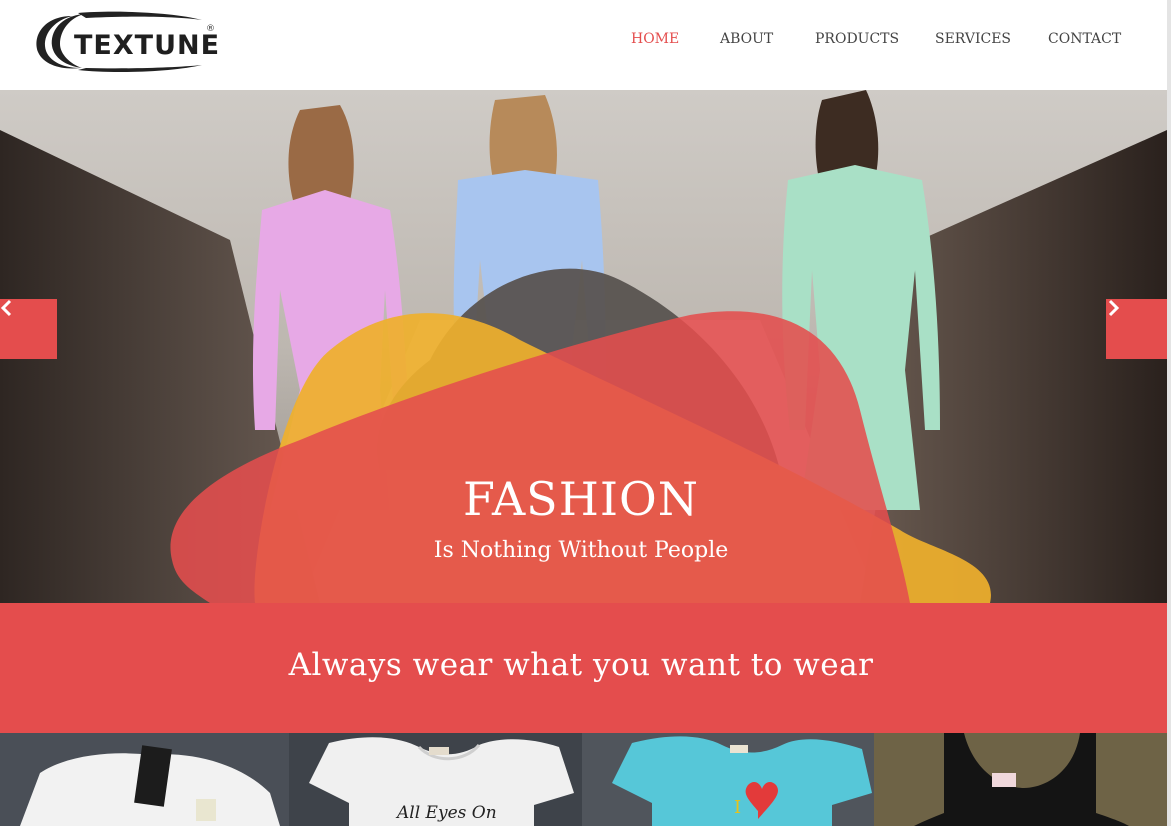  I want to click on tagline-text: Always wear what you want to wear, so click(581, 665).